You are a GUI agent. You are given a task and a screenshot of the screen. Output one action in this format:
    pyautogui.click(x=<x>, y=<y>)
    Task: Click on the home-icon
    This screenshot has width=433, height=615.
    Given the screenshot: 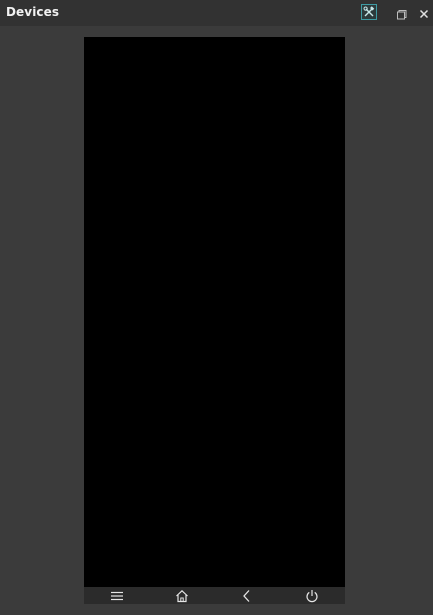 What is the action you would take?
    pyautogui.click(x=181, y=595)
    